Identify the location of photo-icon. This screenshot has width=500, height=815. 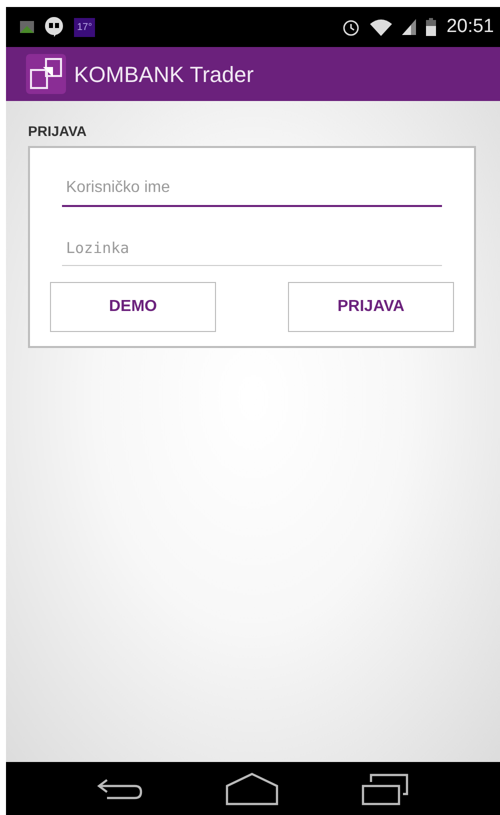
(27, 27).